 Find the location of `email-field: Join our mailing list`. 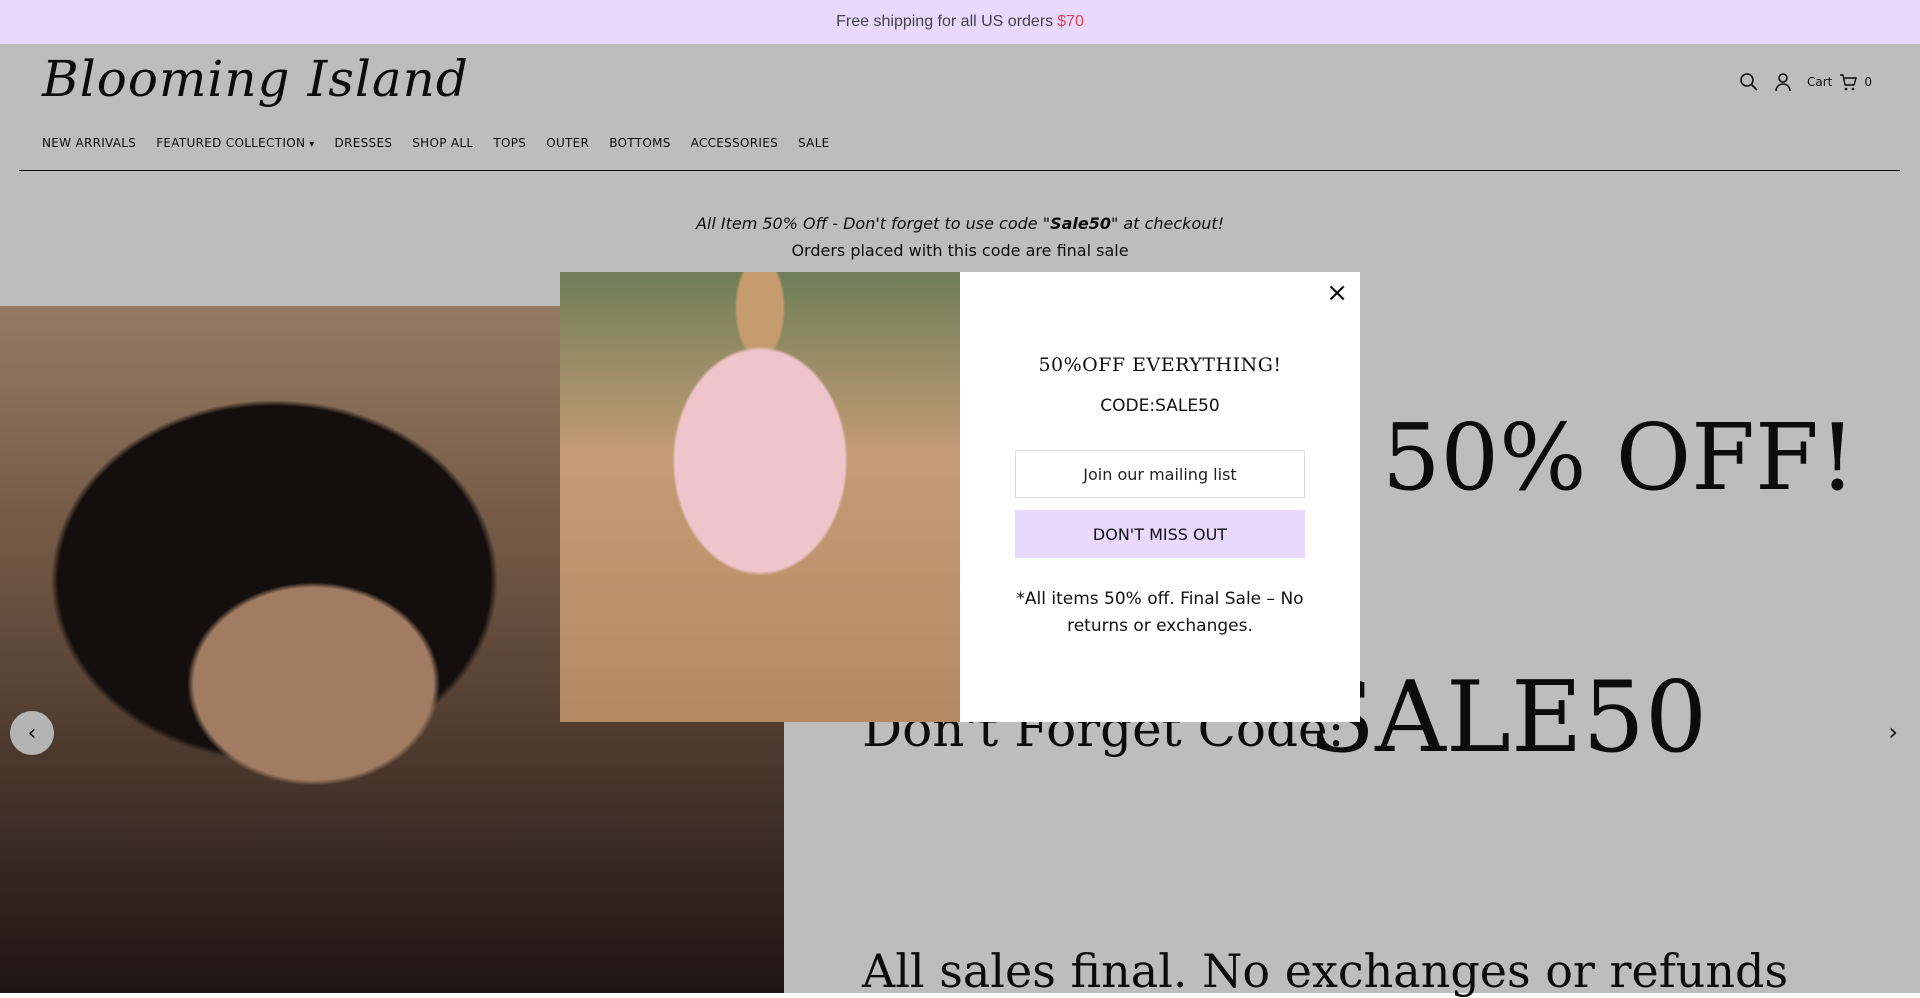

email-field: Join our mailing list is located at coordinates (1160, 474).